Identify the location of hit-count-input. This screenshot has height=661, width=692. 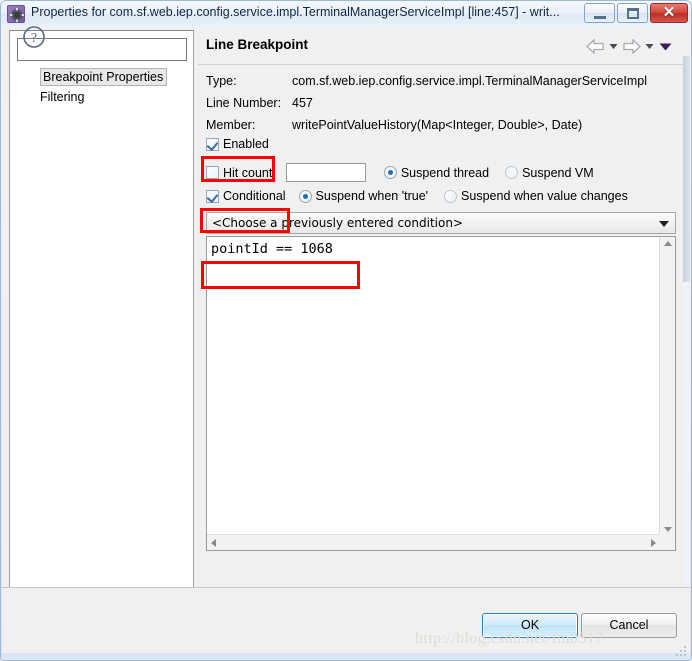
(325, 173).